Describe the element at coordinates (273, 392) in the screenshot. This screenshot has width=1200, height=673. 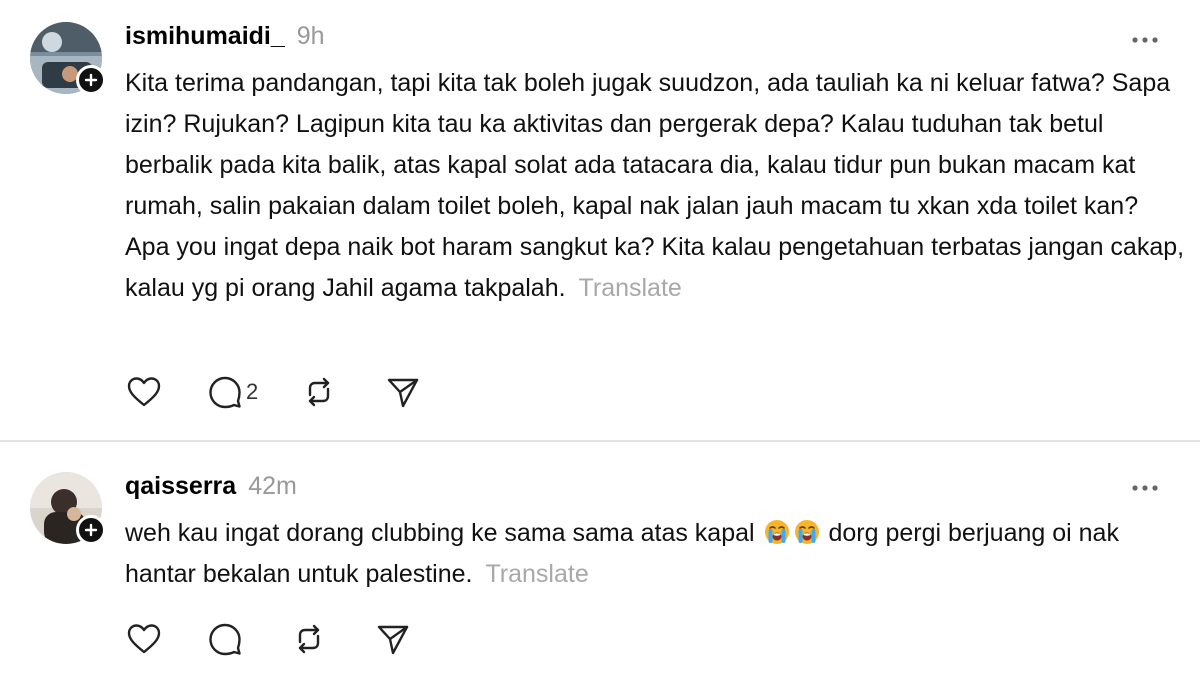
I see `action-bar: 2` at that location.